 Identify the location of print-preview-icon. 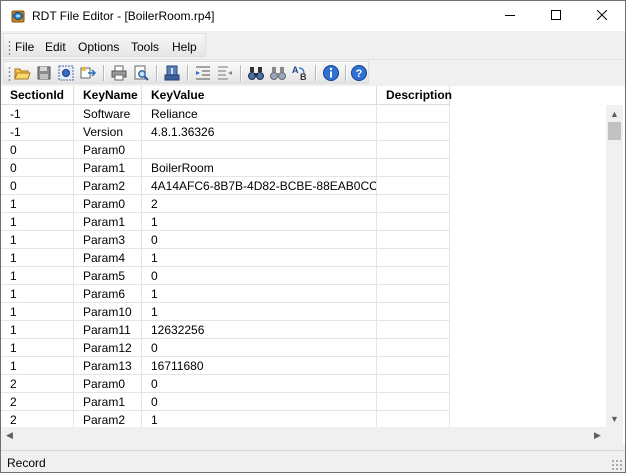
(141, 73).